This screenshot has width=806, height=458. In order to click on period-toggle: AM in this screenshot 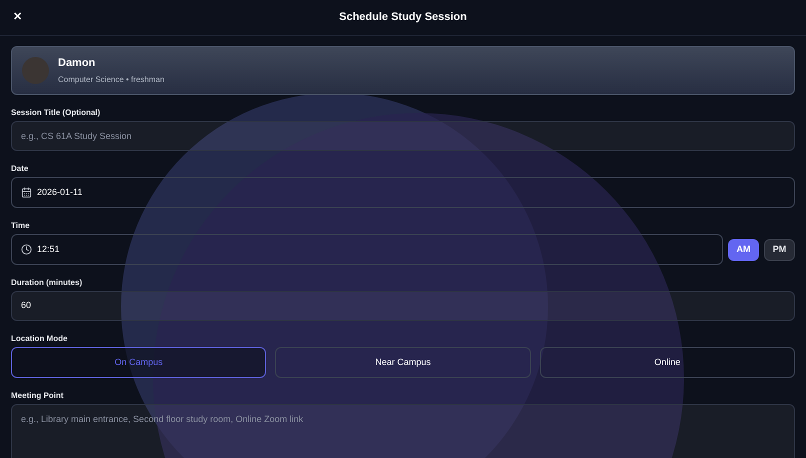, I will do `click(743, 249)`.